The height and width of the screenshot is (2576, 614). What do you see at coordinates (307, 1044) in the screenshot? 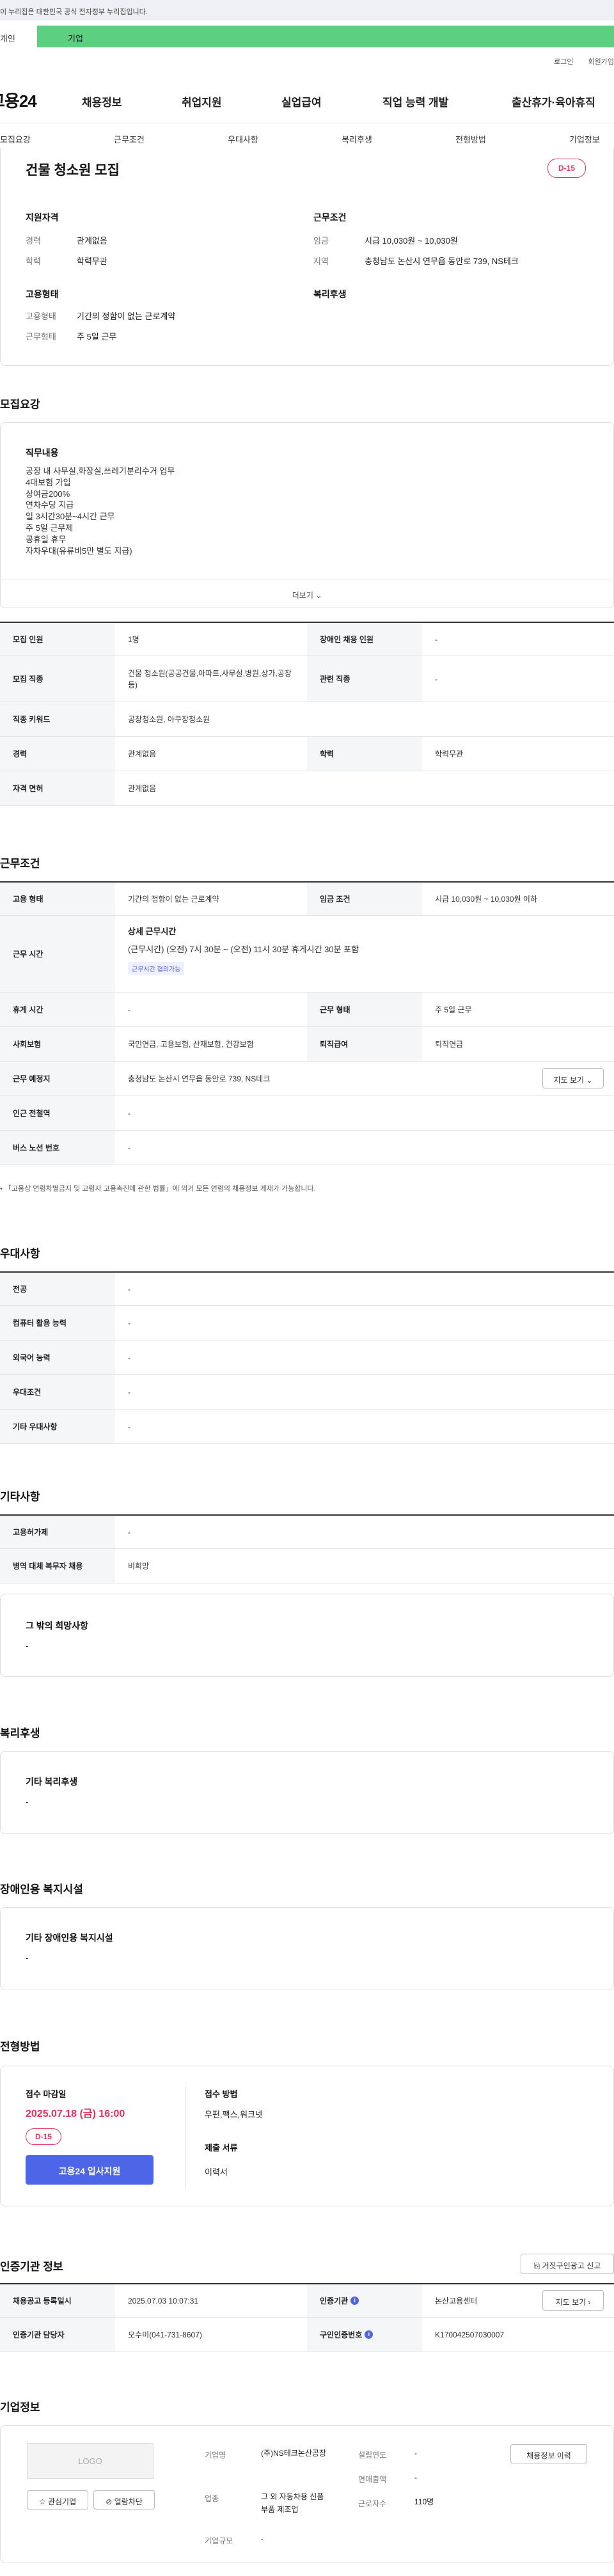
I see `table-row: 사회보험 국민연금, 고용보험, 산재보험, 건강보험 퇴직급여 퇴직연금` at bounding box center [307, 1044].